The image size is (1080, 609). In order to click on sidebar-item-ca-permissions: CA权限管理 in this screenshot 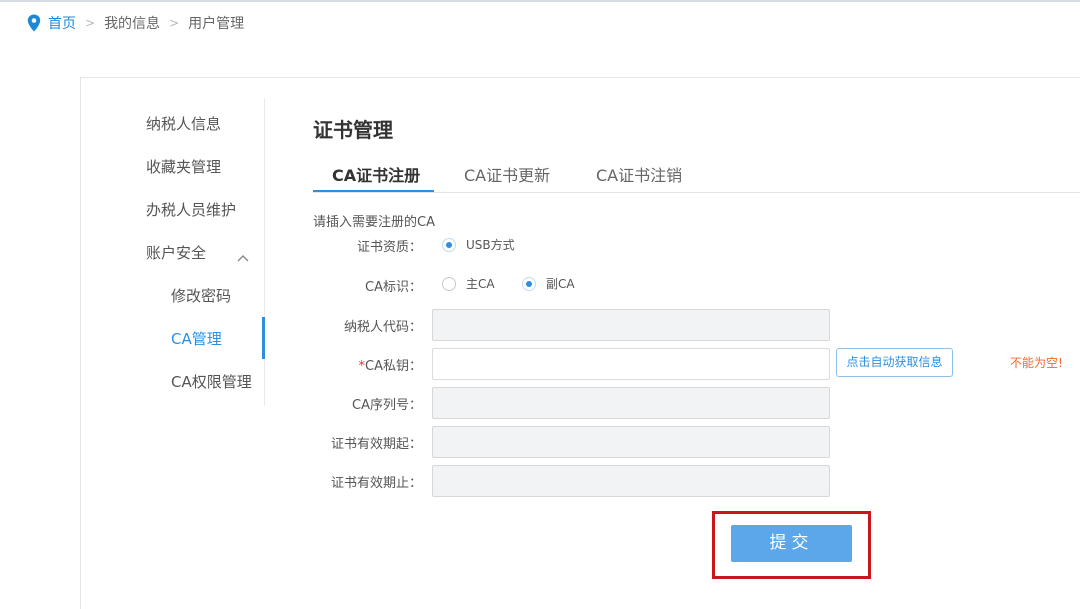, I will do `click(211, 381)`.